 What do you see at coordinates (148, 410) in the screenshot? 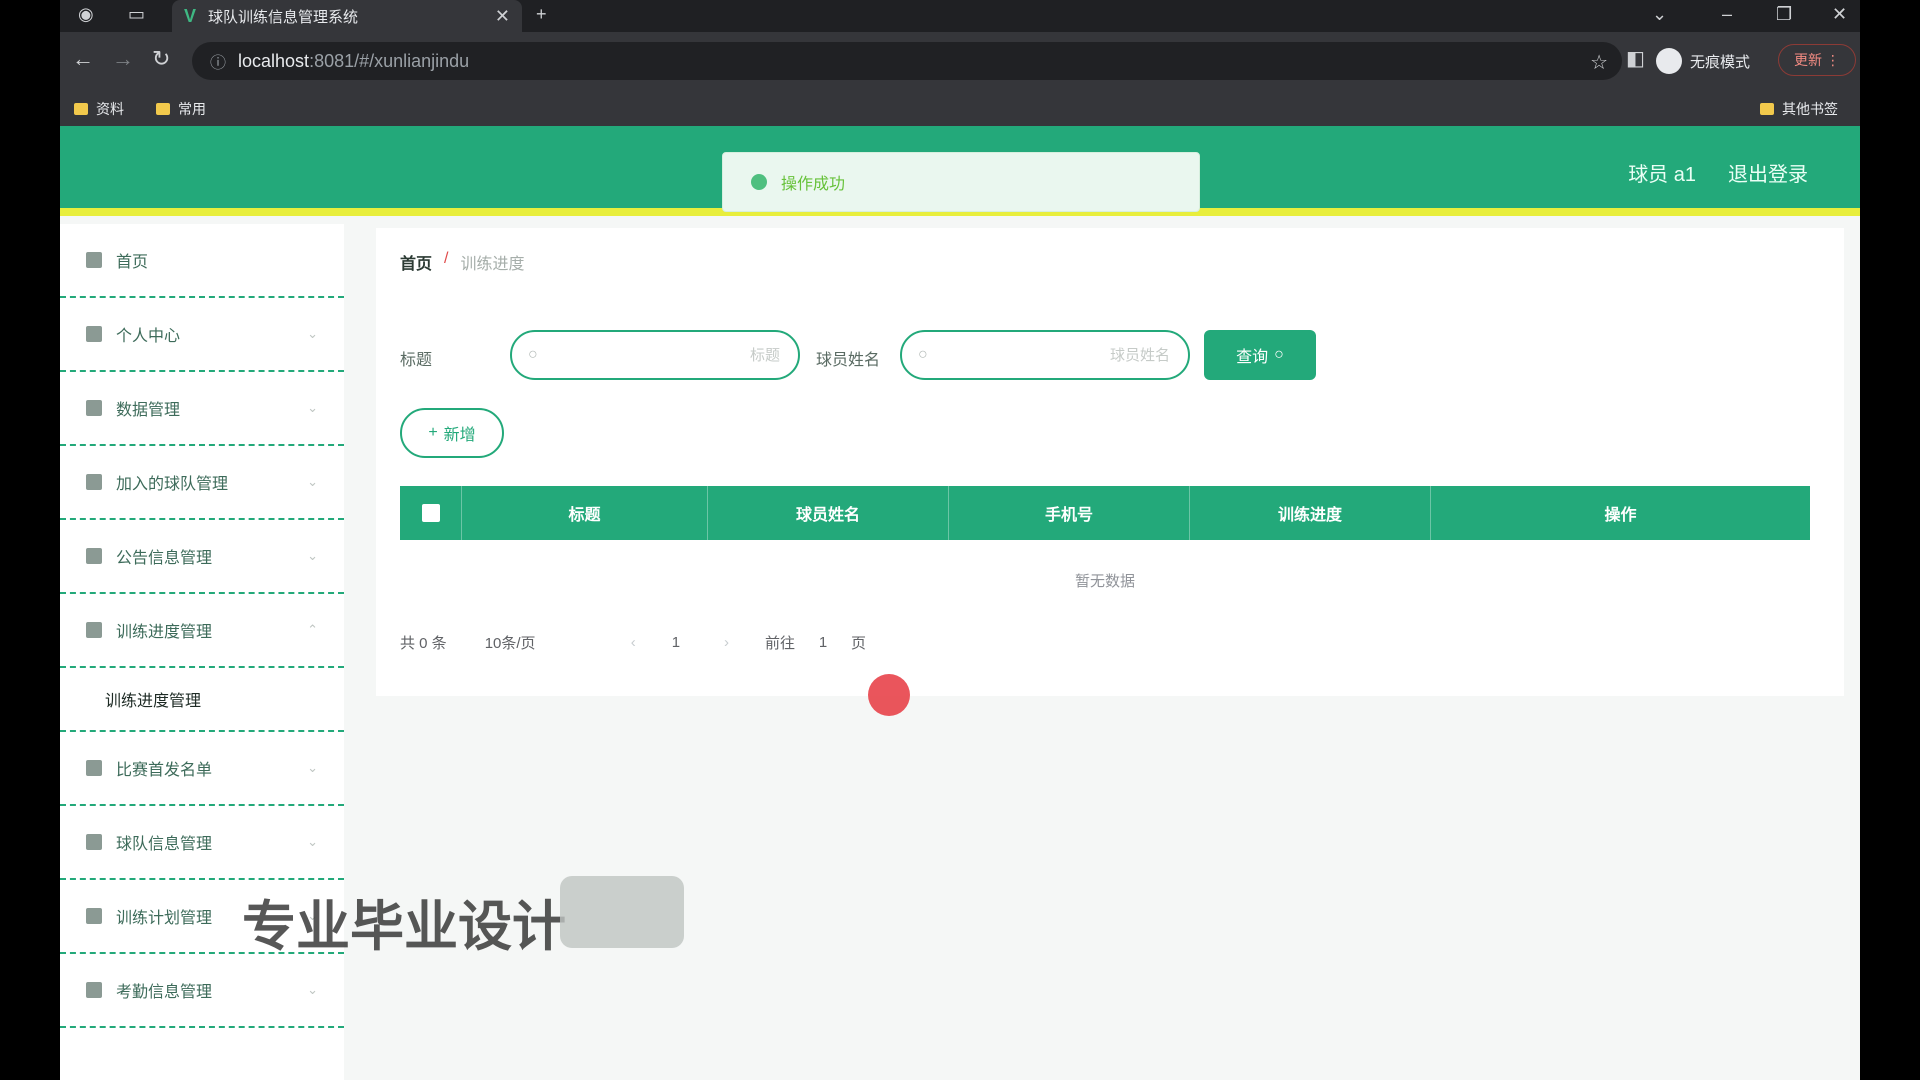
I see `sidebar-item-label: 数据管理` at bounding box center [148, 410].